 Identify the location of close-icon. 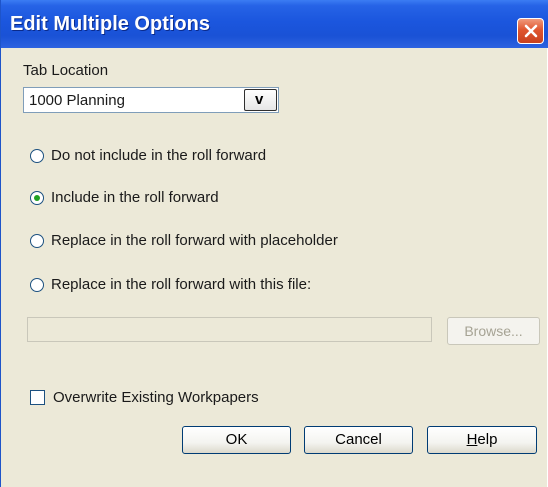
(531, 31).